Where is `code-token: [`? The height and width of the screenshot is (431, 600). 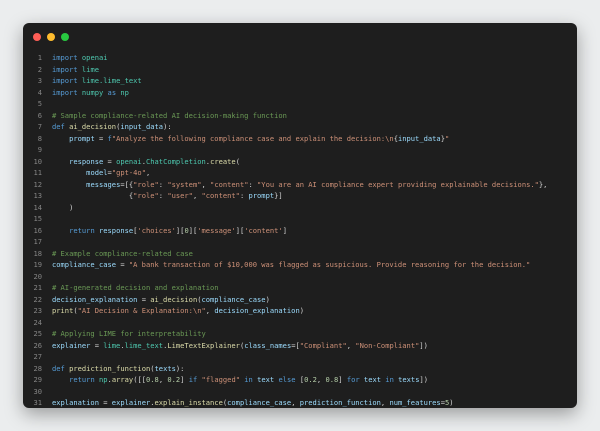
code-token: [ is located at coordinates (300, 379).